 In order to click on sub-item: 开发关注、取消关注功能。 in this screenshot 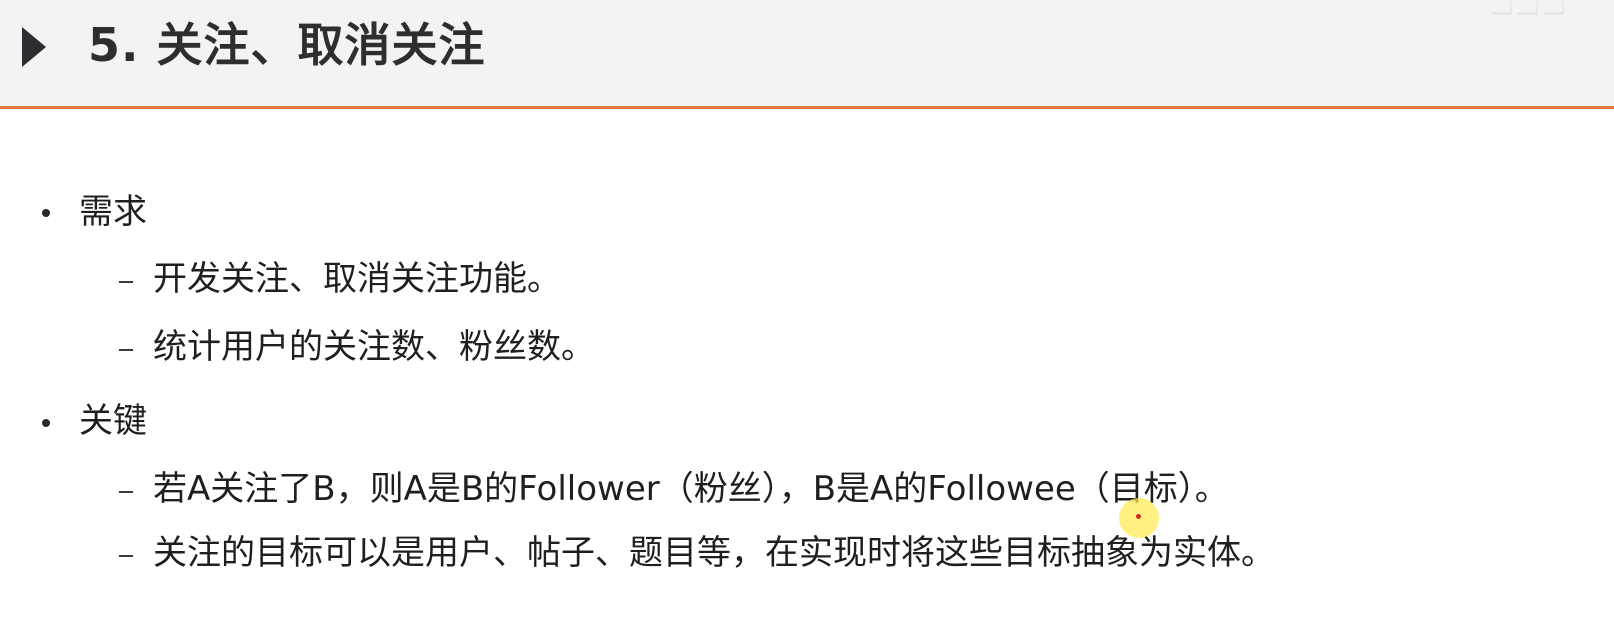, I will do `click(357, 279)`.